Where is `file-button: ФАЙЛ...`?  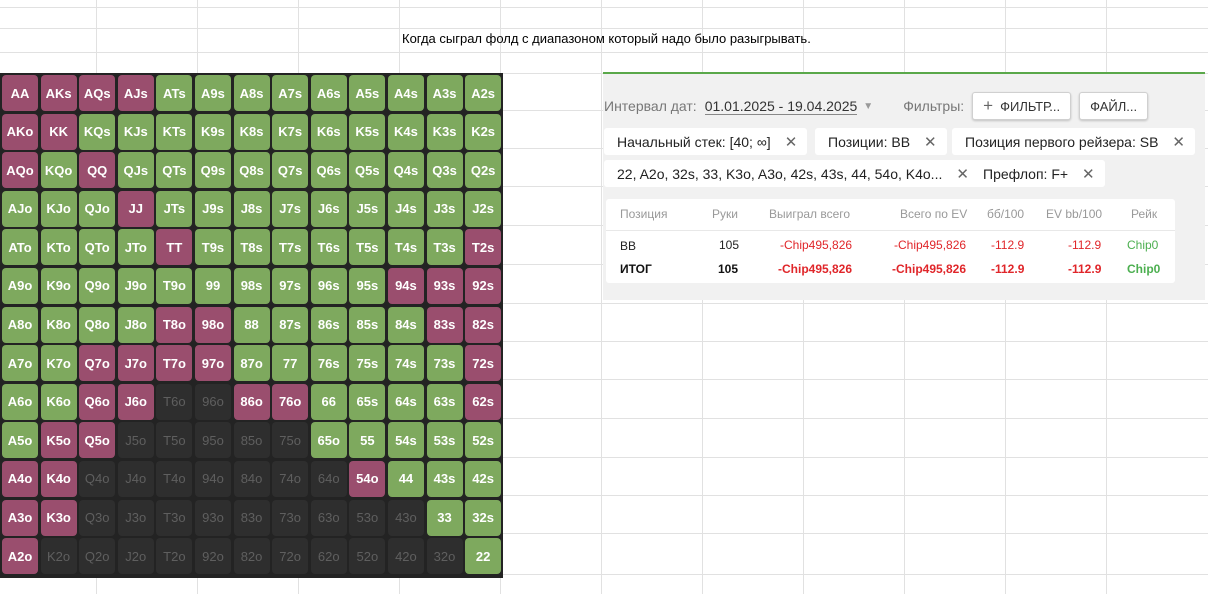
file-button: ФАЙЛ... is located at coordinates (1114, 106).